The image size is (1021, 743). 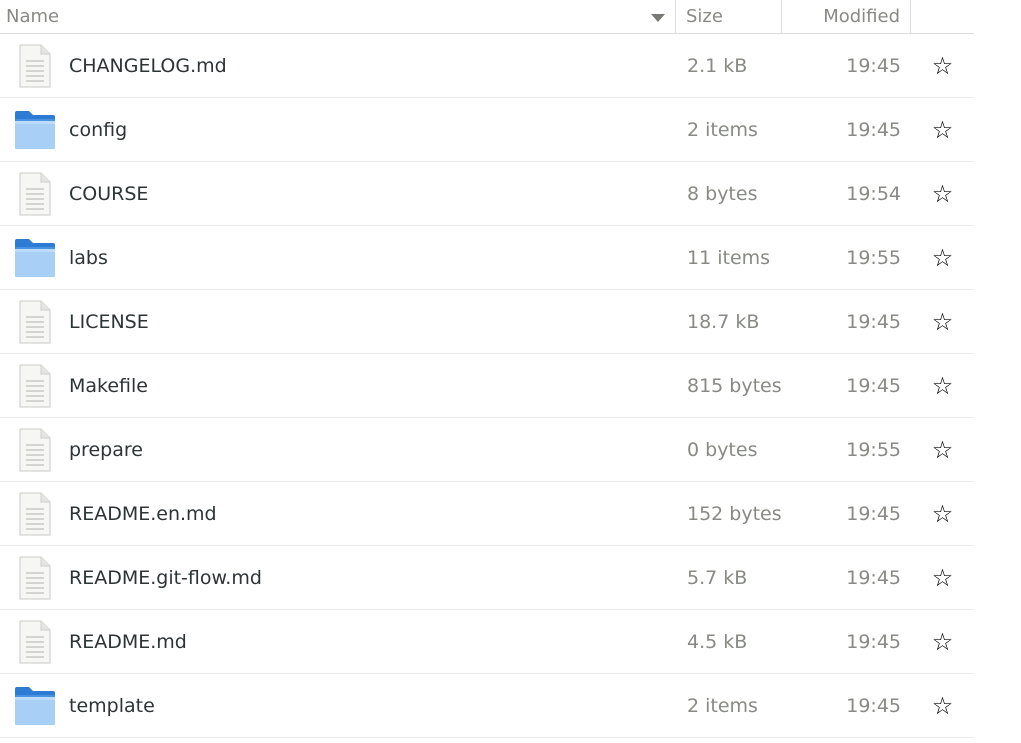 What do you see at coordinates (128, 641) in the screenshot?
I see `file-name: README.md` at bounding box center [128, 641].